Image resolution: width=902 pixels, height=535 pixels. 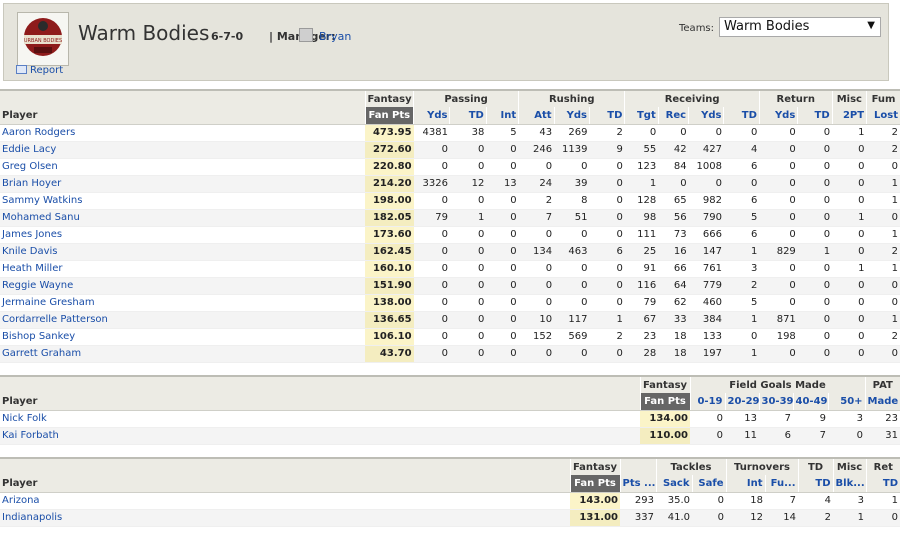 I want to click on stat-cell: 152, so click(x=536, y=337).